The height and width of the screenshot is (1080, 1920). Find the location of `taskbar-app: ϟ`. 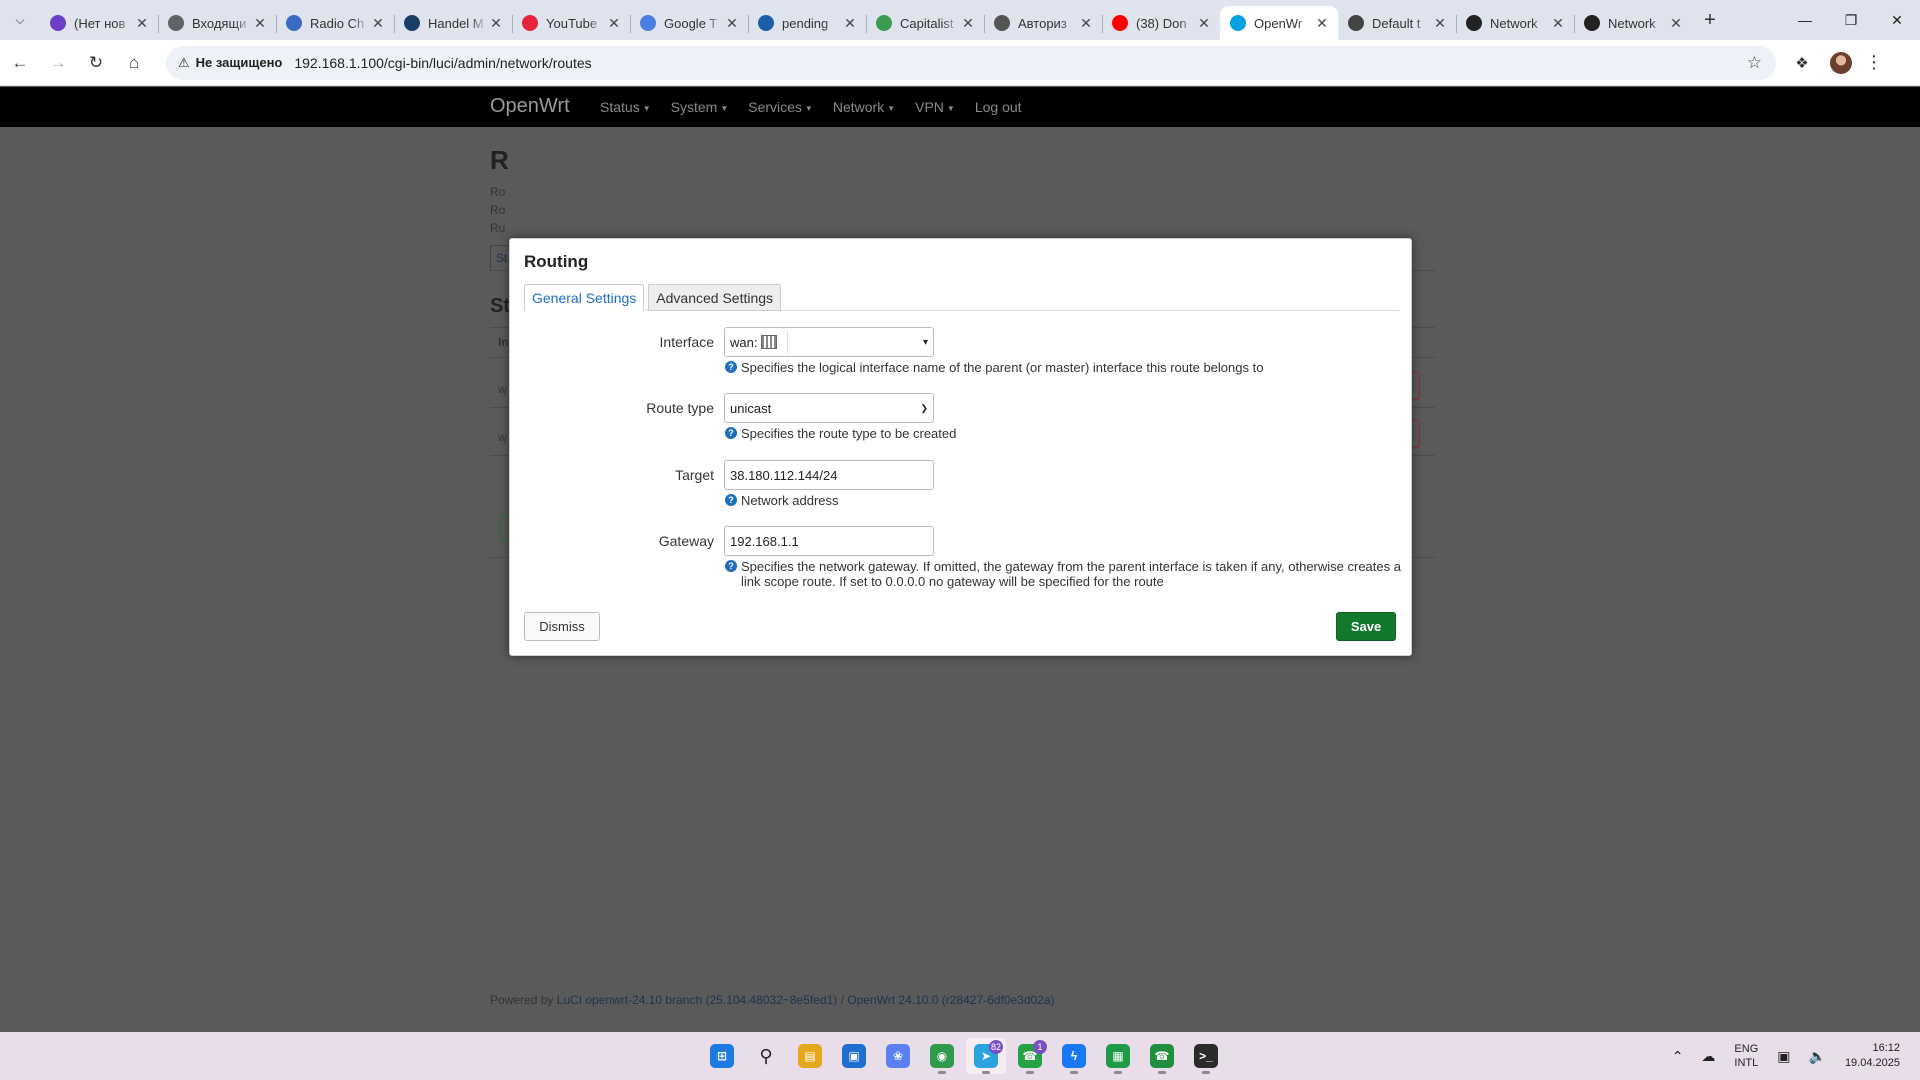

taskbar-app: ϟ is located at coordinates (1074, 1056).